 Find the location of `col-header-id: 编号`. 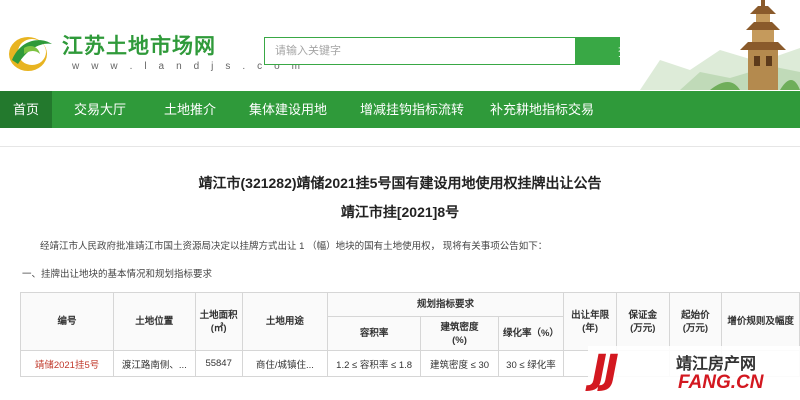

col-header-id: 编号 is located at coordinates (67, 321).